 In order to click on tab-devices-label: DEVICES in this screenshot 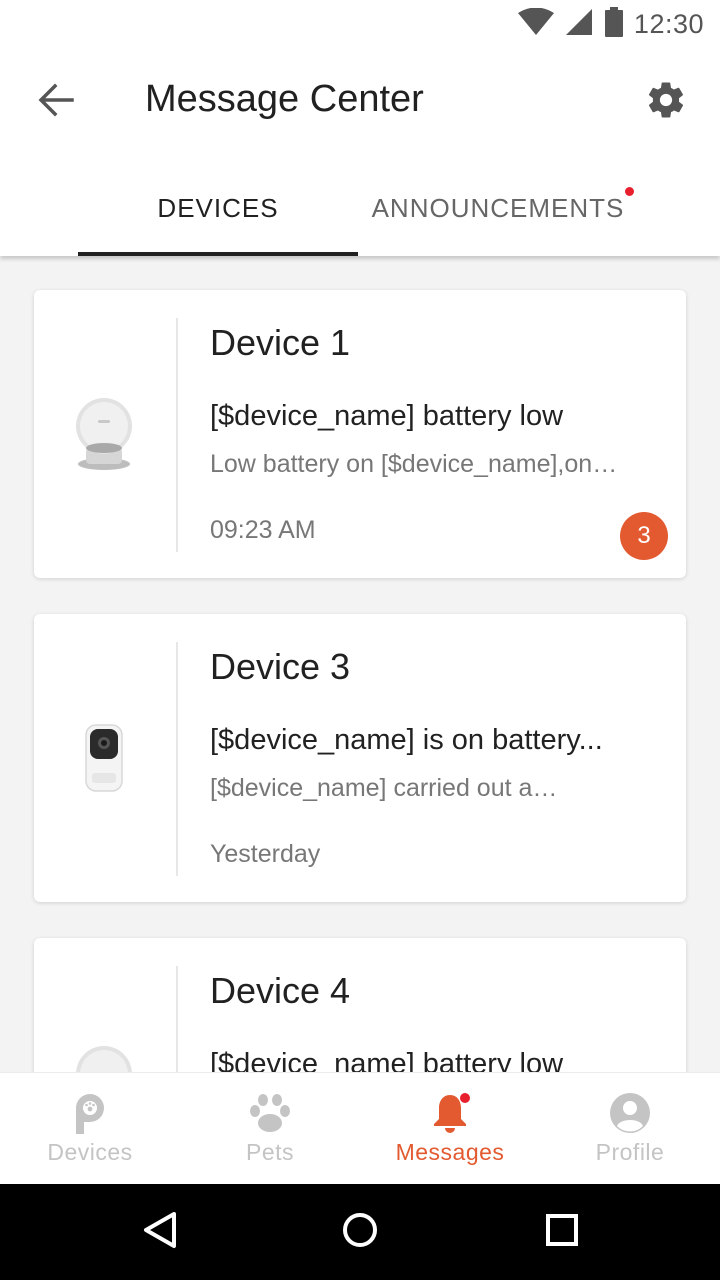, I will do `click(218, 207)`.